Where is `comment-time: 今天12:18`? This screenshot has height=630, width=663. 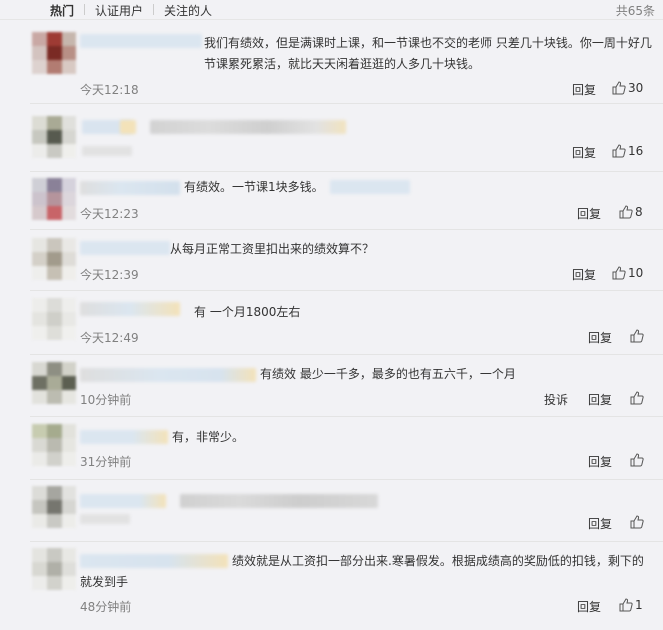
comment-time: 今天12:18 is located at coordinates (109, 90).